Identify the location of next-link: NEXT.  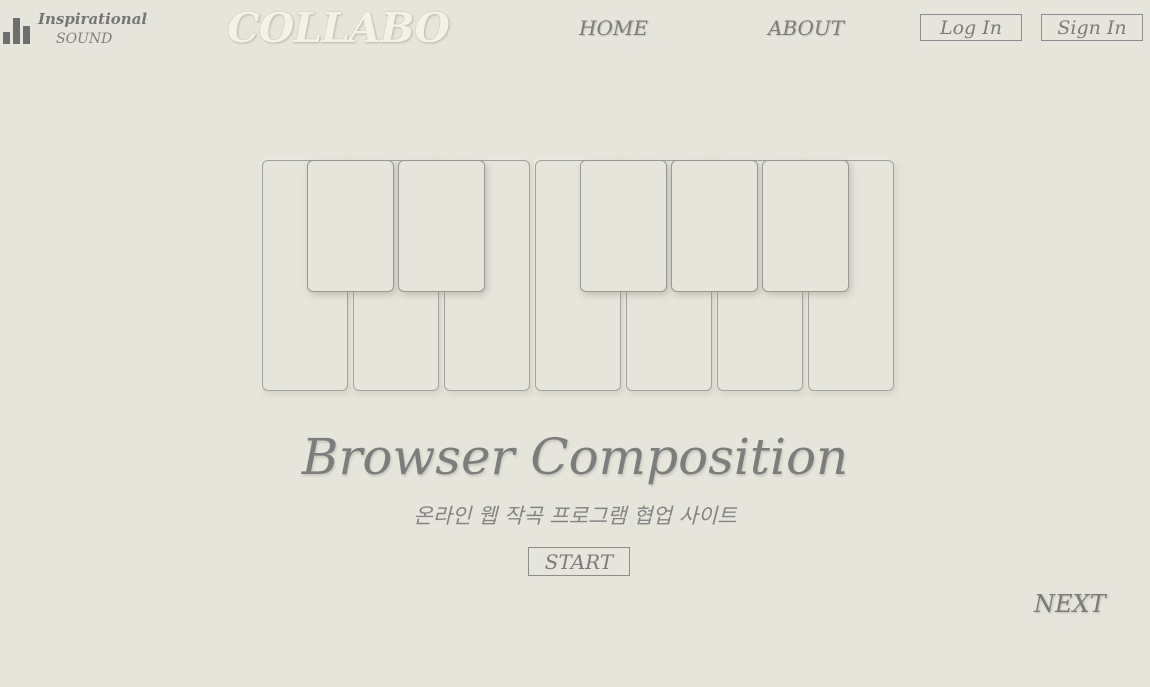
(1070, 604).